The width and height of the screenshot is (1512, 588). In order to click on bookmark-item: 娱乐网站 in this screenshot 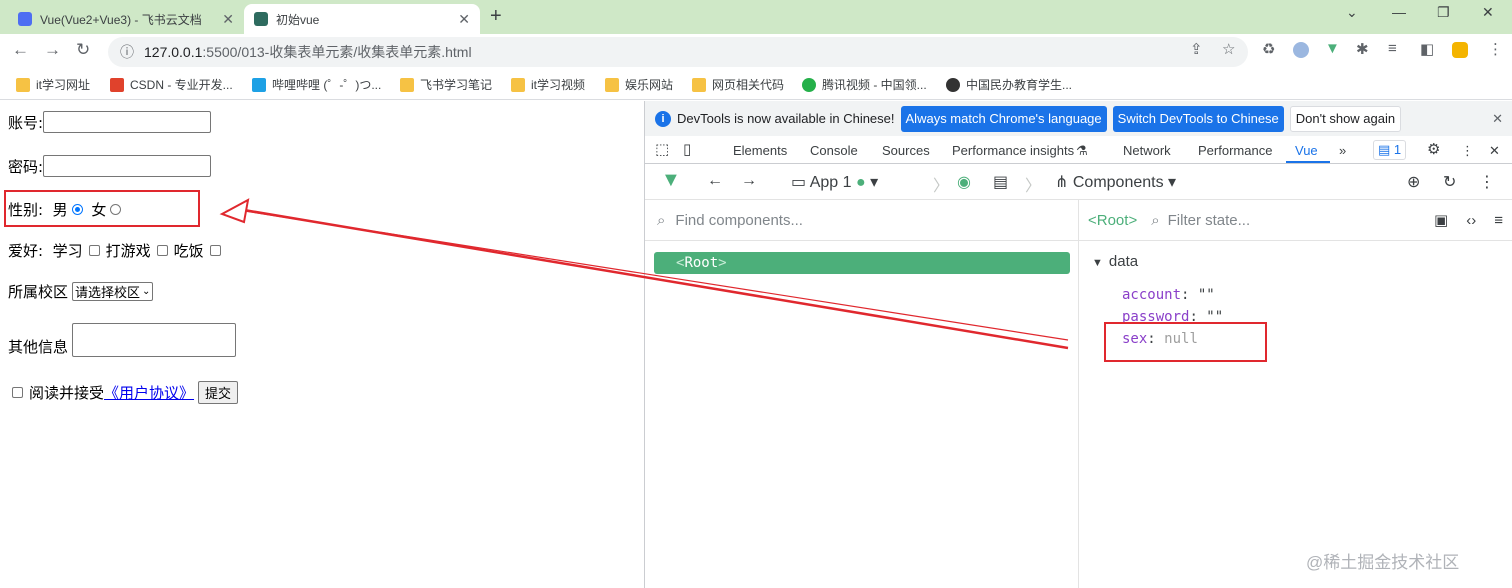, I will do `click(639, 84)`.